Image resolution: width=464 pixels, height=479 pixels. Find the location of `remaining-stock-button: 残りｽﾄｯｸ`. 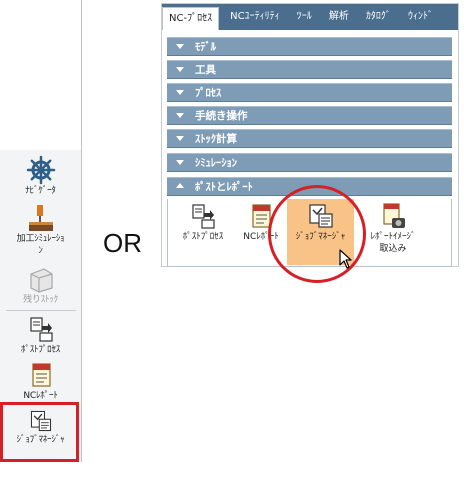

remaining-stock-button: 残りｽﾄｯｸ is located at coordinates (40, 285).